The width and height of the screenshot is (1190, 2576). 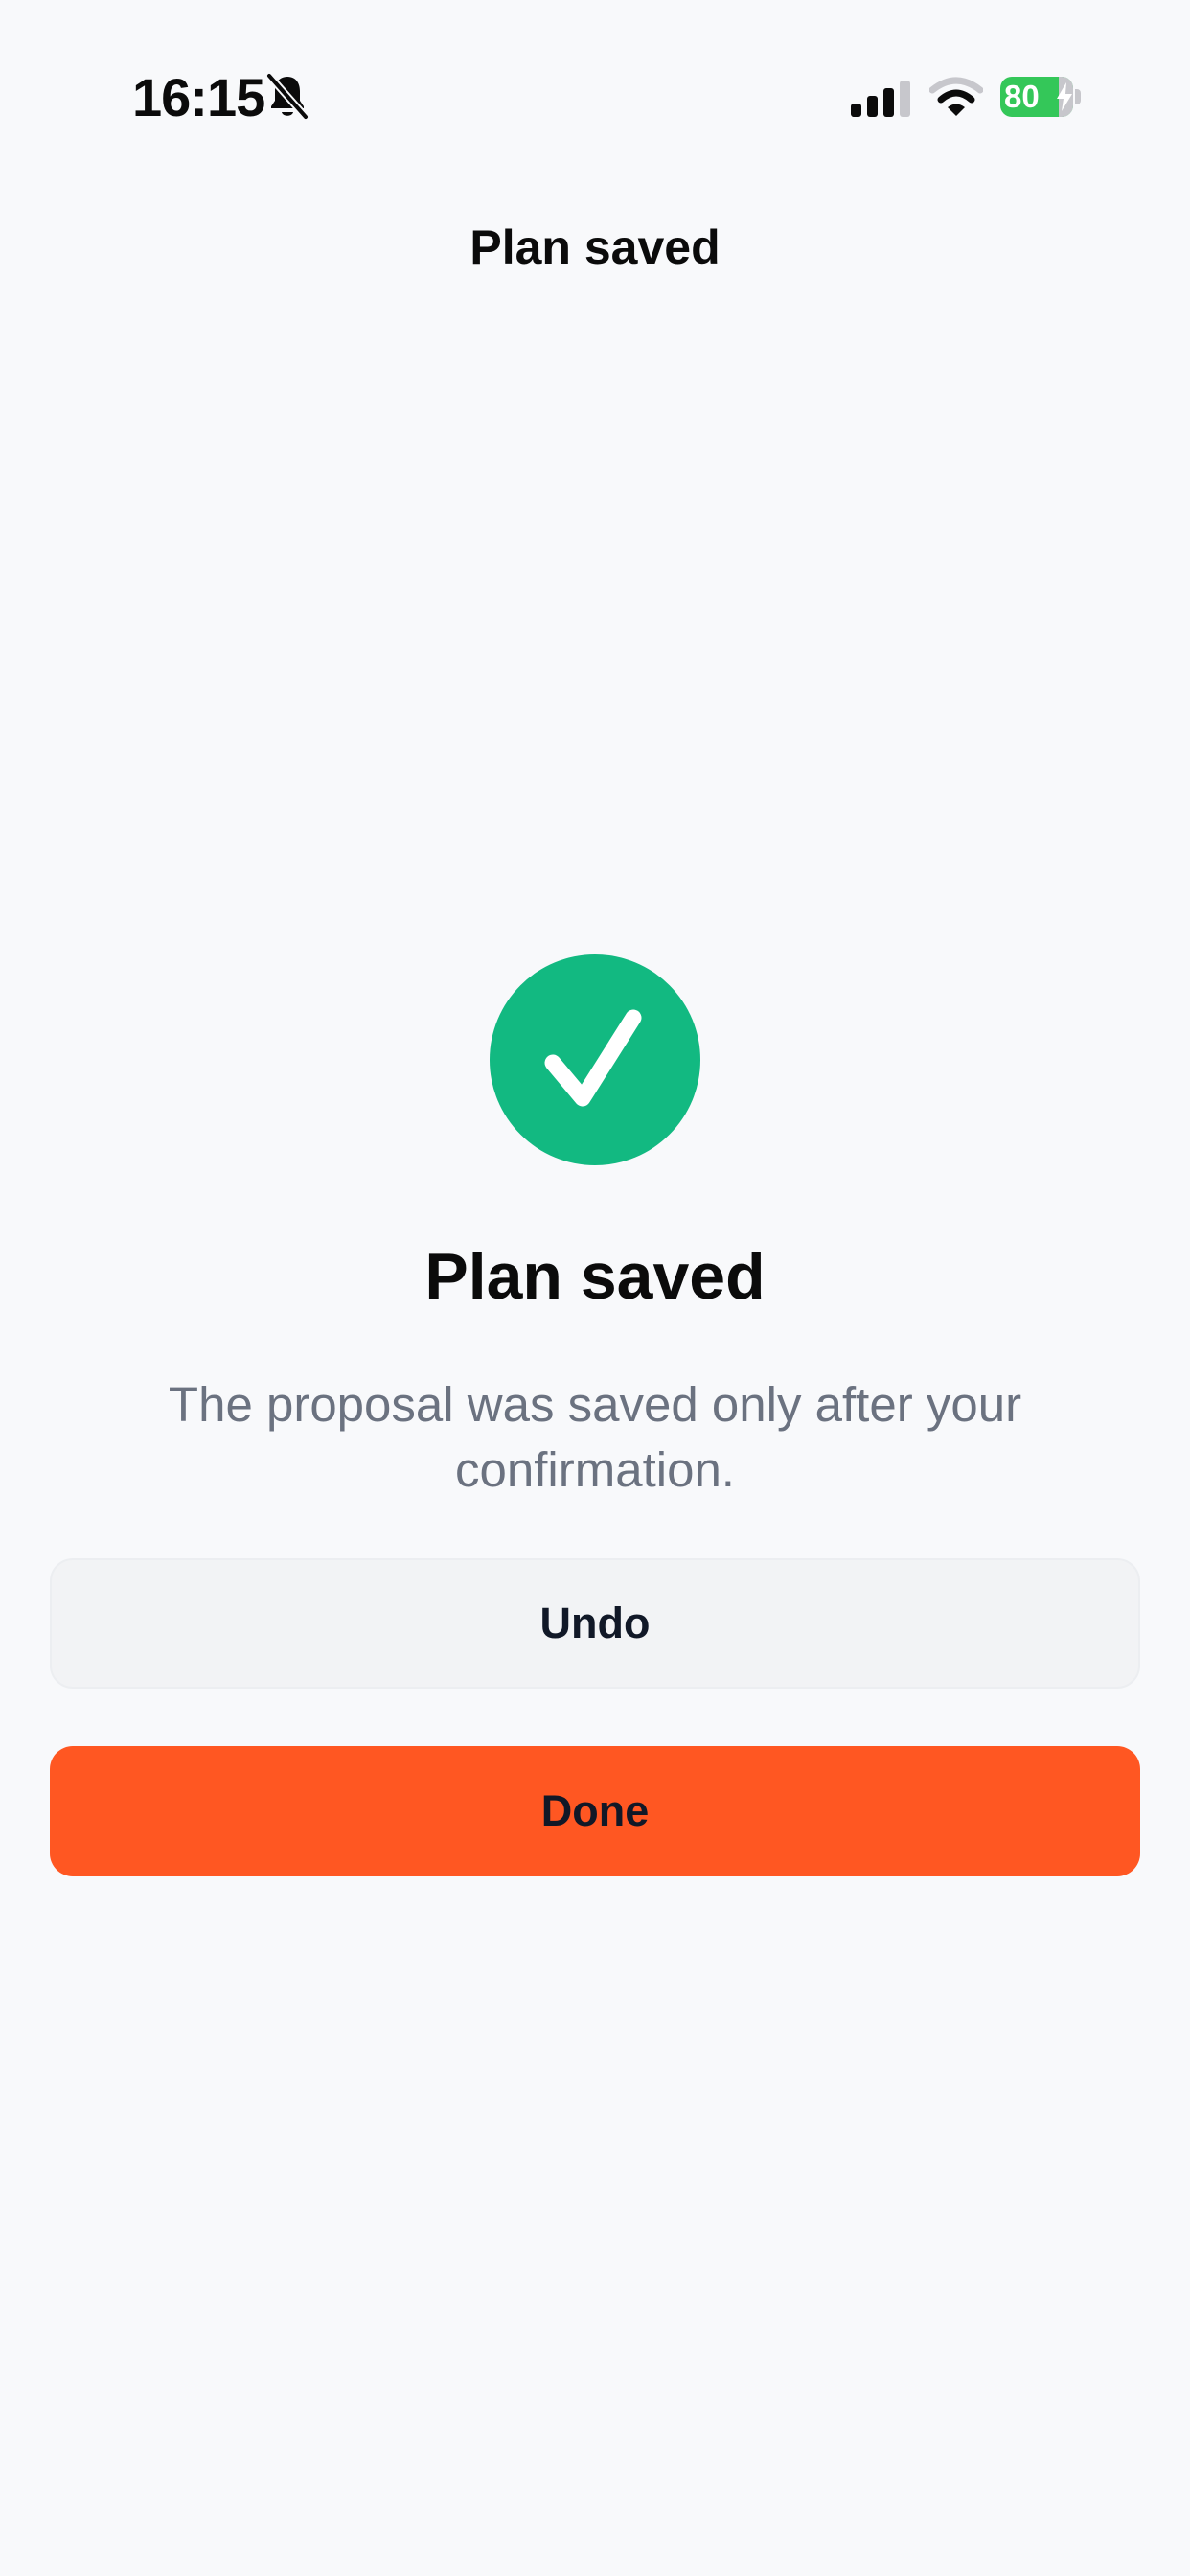 I want to click on status-bar: 16:15 80, so click(x=595, y=96).